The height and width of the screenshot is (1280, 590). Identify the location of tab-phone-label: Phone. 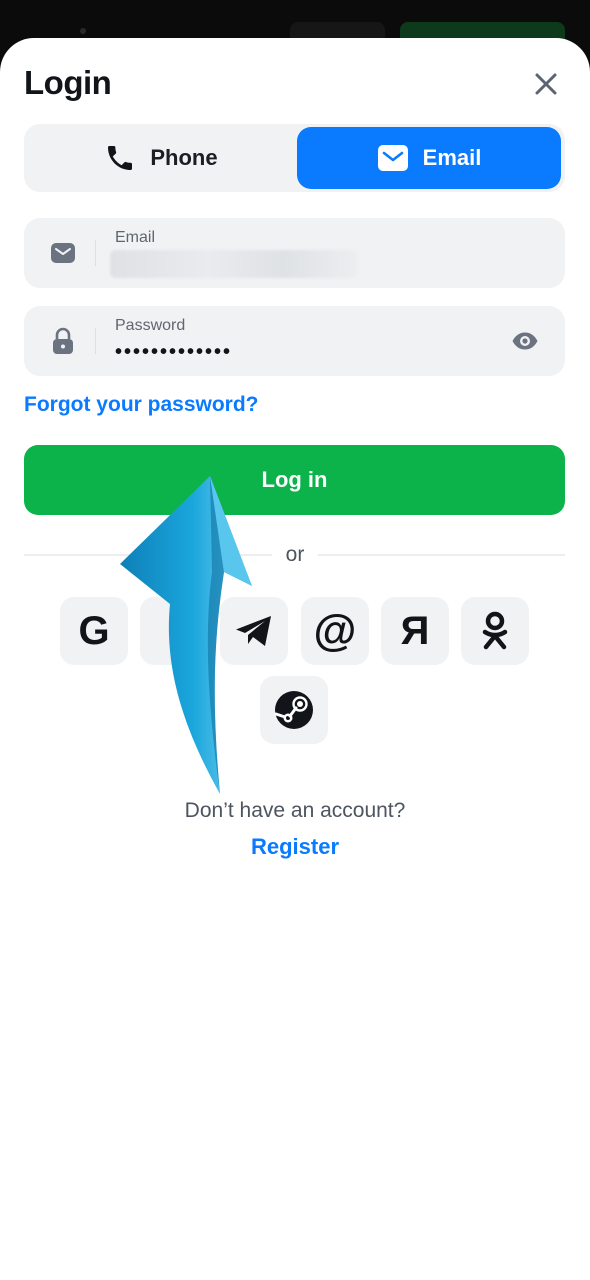
(184, 157).